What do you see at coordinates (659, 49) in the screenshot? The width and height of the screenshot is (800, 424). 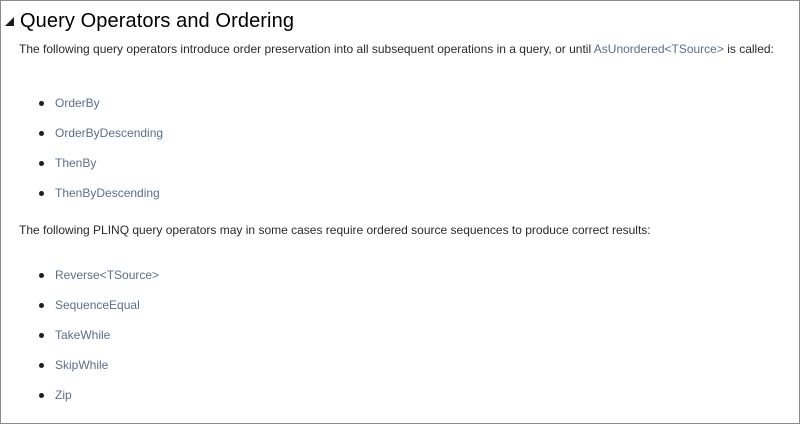 I see `asunordered-link: AsUnordered<TSource>` at bounding box center [659, 49].